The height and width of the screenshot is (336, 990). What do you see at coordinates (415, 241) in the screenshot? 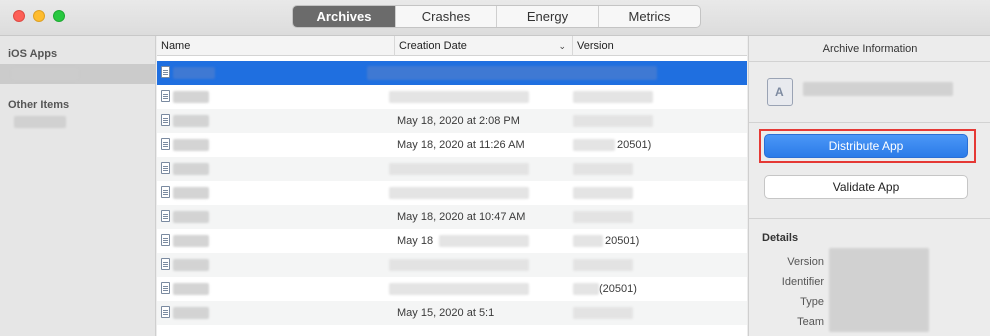
I see `creation-date-cell: May 18` at bounding box center [415, 241].